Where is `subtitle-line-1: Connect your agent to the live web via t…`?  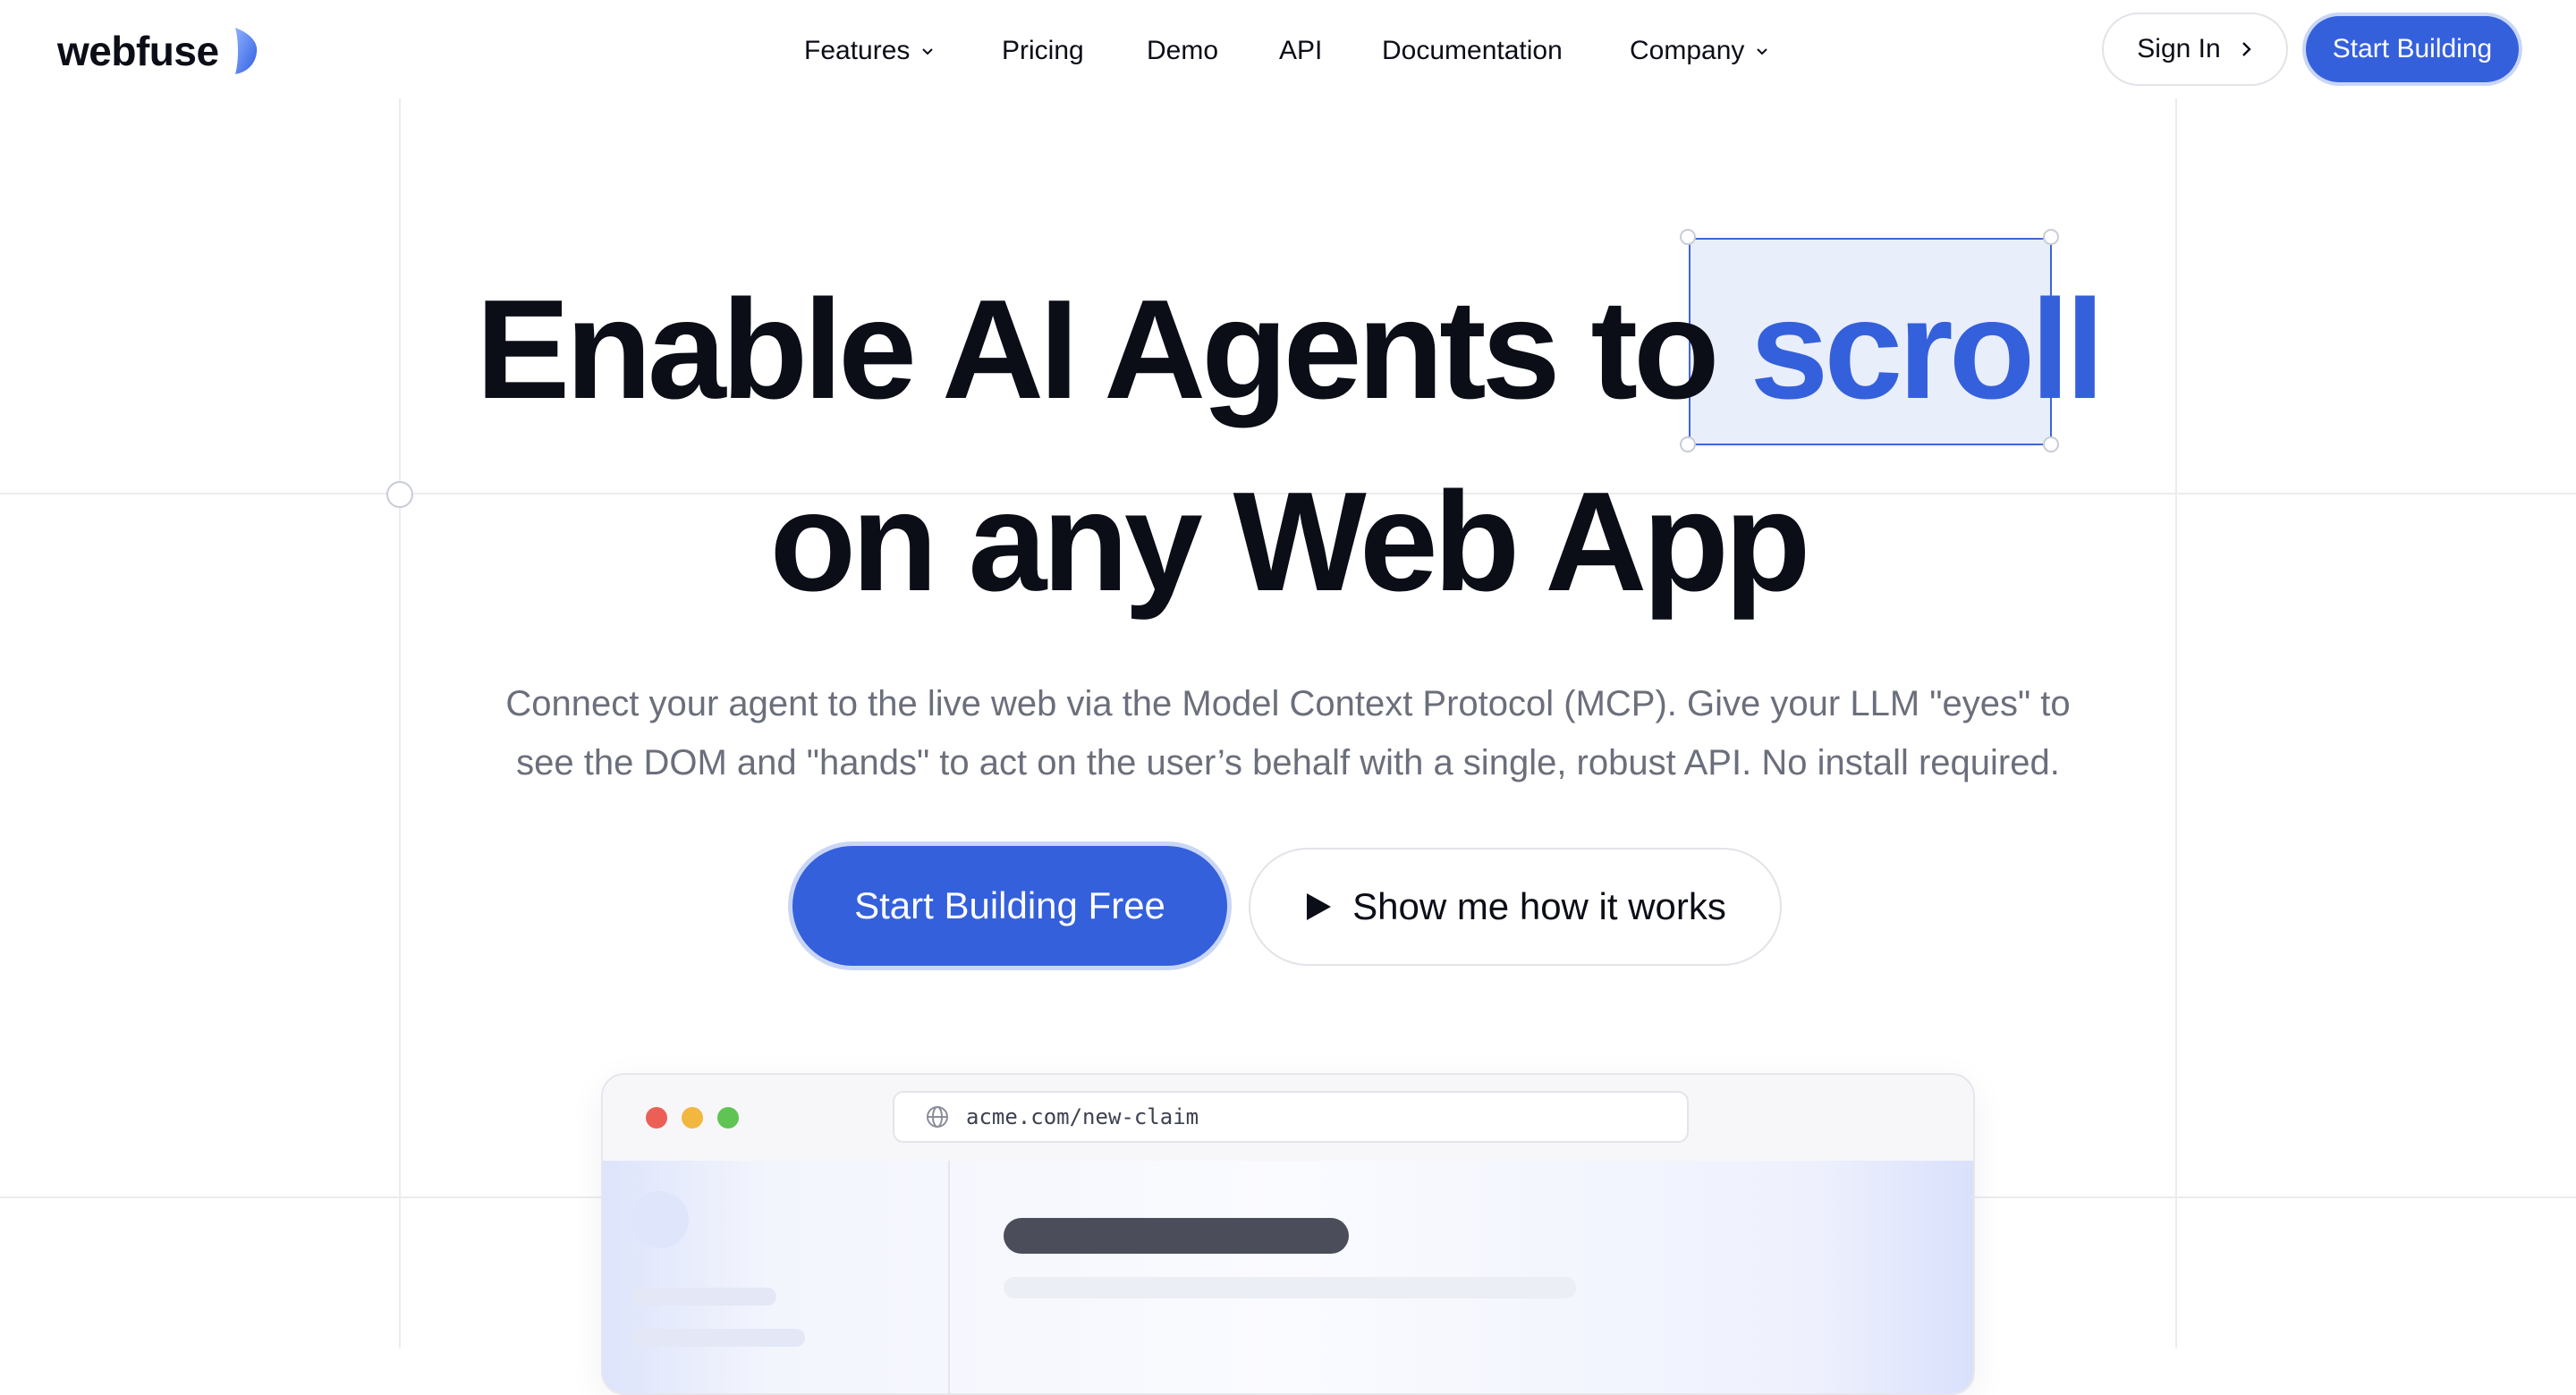
subtitle-line-1: Connect your agent to the live web via t… is located at coordinates (1288, 703).